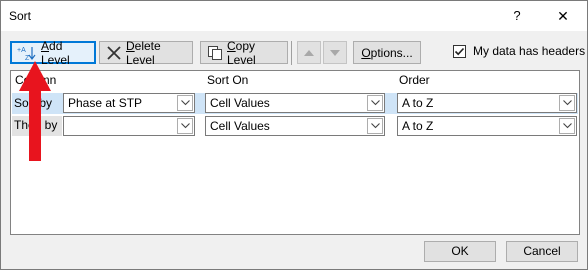 The image size is (588, 270). I want to click on then-by-order-select: A to Z, so click(487, 126).